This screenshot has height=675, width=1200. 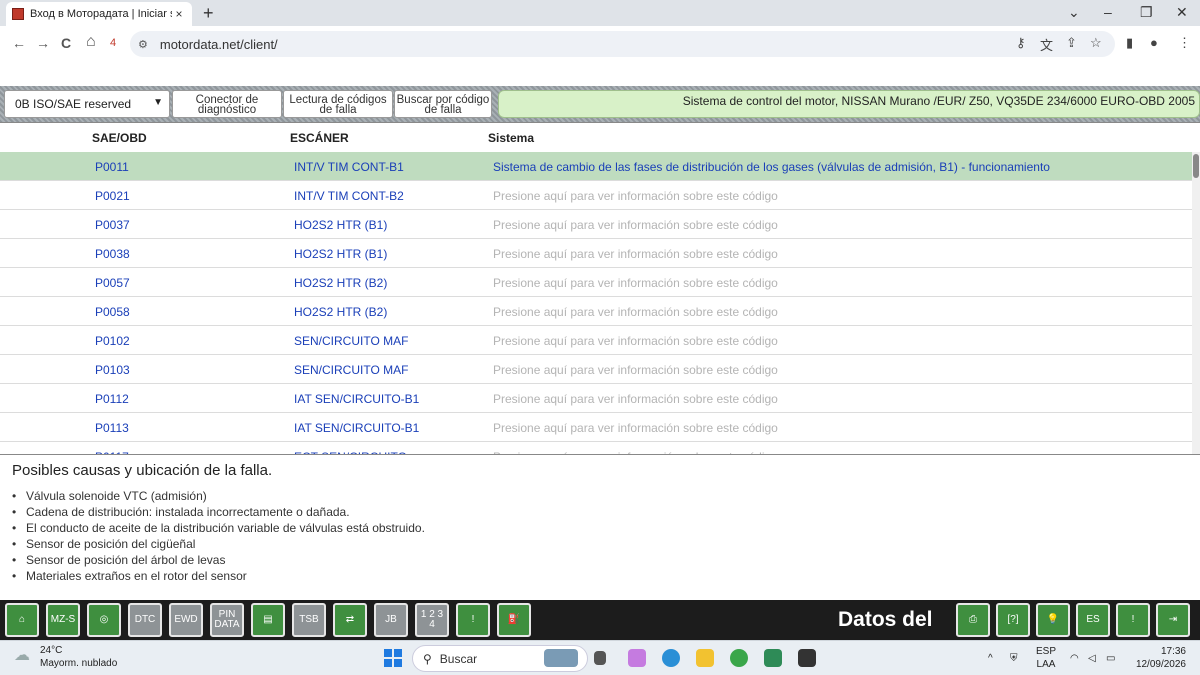 What do you see at coordinates (1133, 620) in the screenshot?
I see `warning-icon: !` at bounding box center [1133, 620].